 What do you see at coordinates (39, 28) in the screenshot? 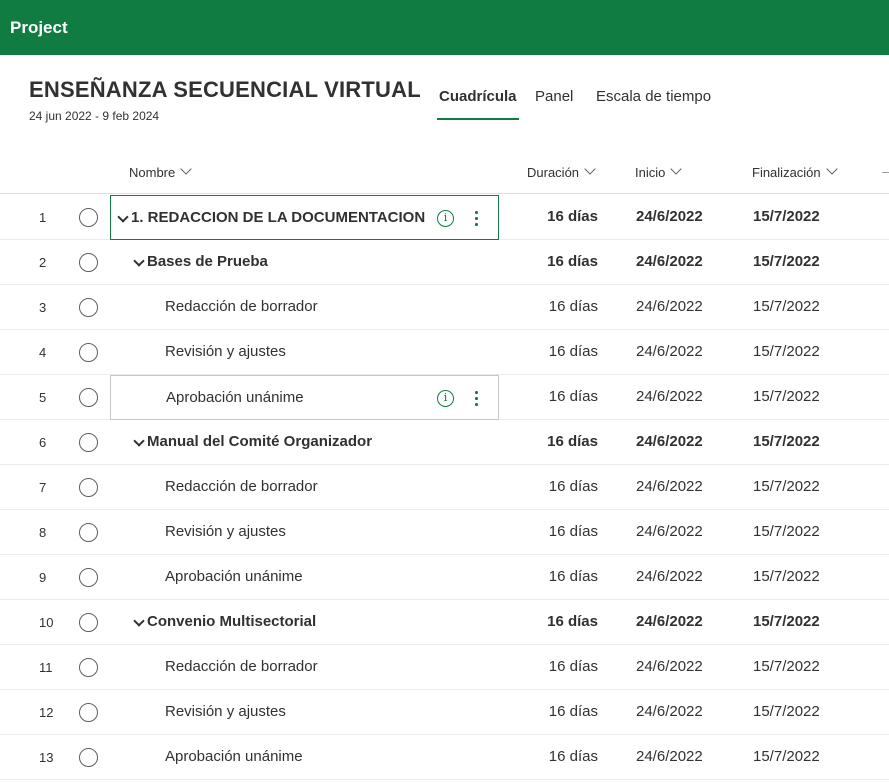
I see `app-title: Project` at bounding box center [39, 28].